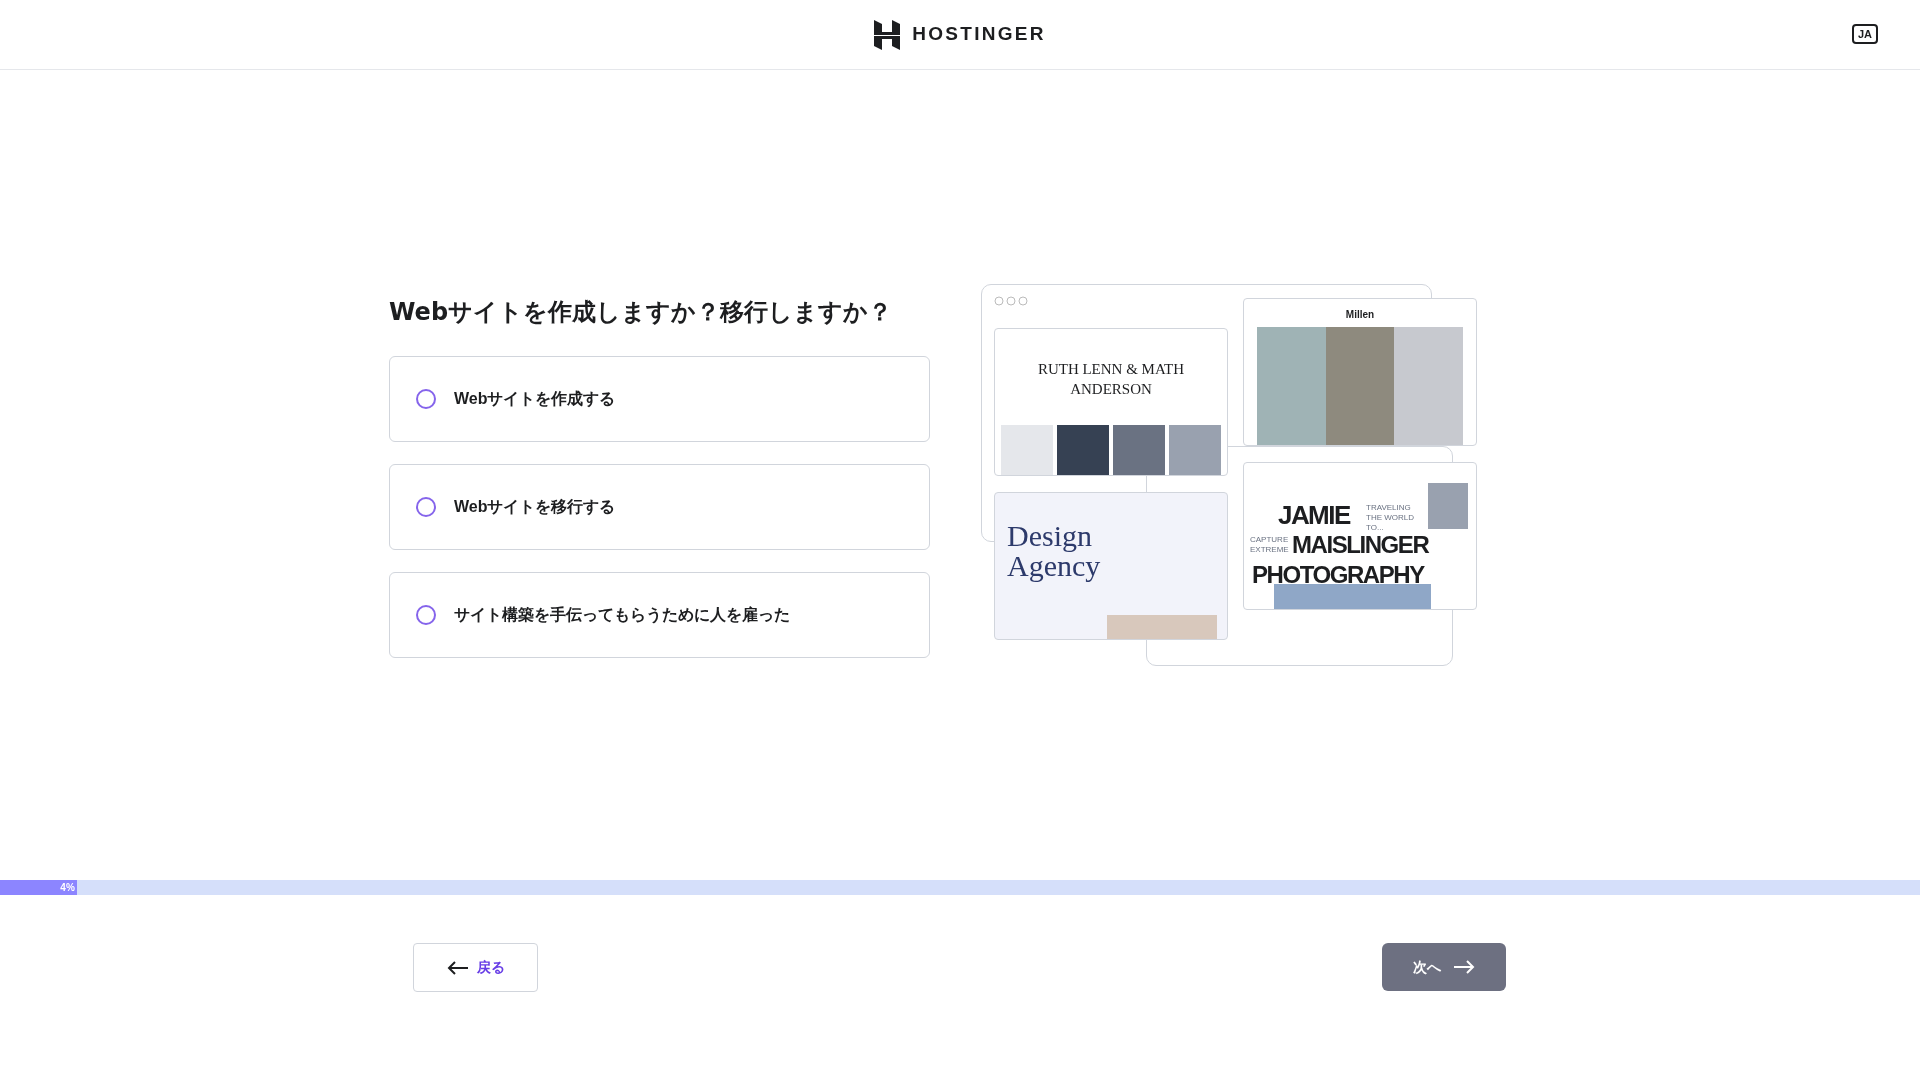 Image resolution: width=1920 pixels, height=1080 pixels. I want to click on language-selector: JA, so click(1864, 34).